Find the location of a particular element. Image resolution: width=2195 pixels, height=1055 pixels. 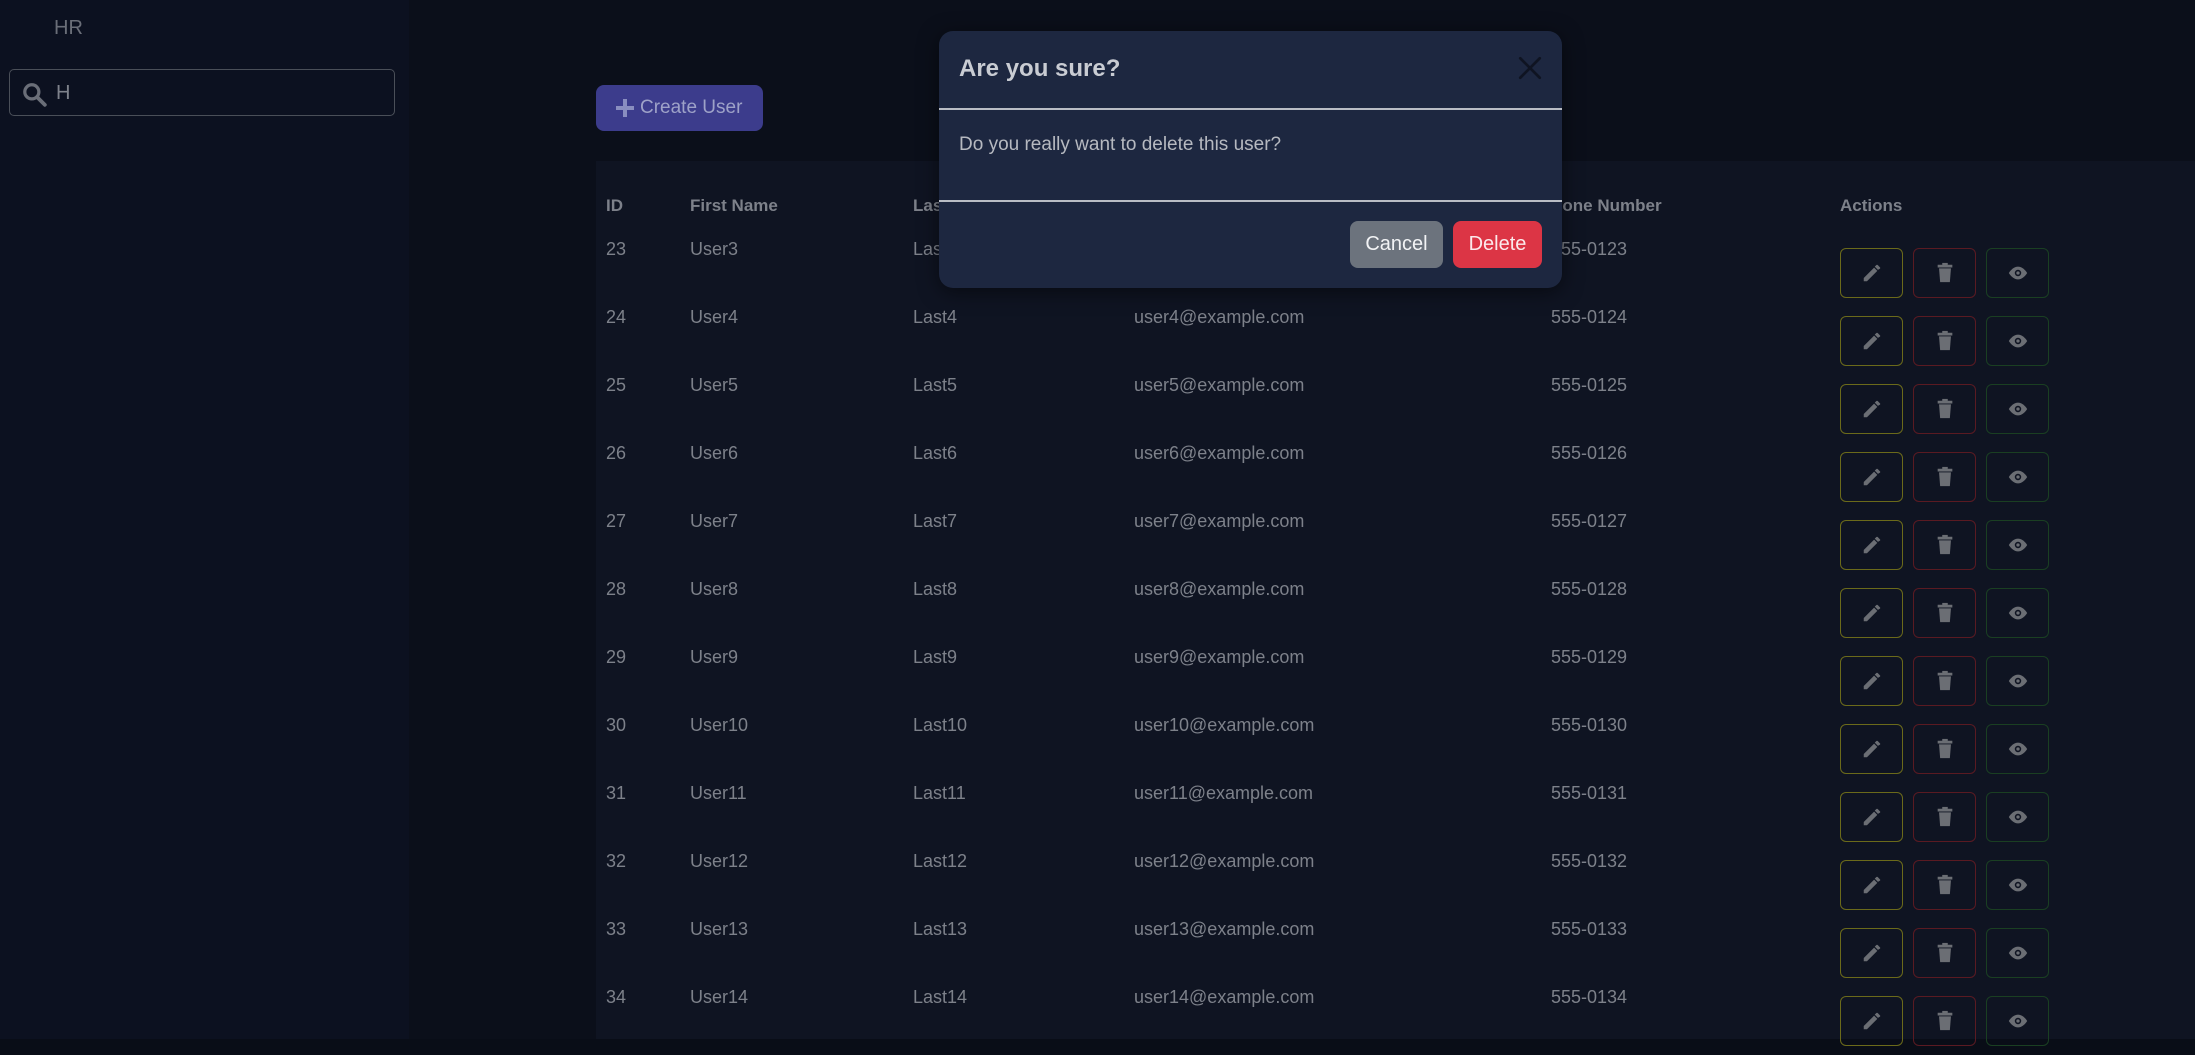

cell-email: user6@example.com is located at coordinates (1219, 453).